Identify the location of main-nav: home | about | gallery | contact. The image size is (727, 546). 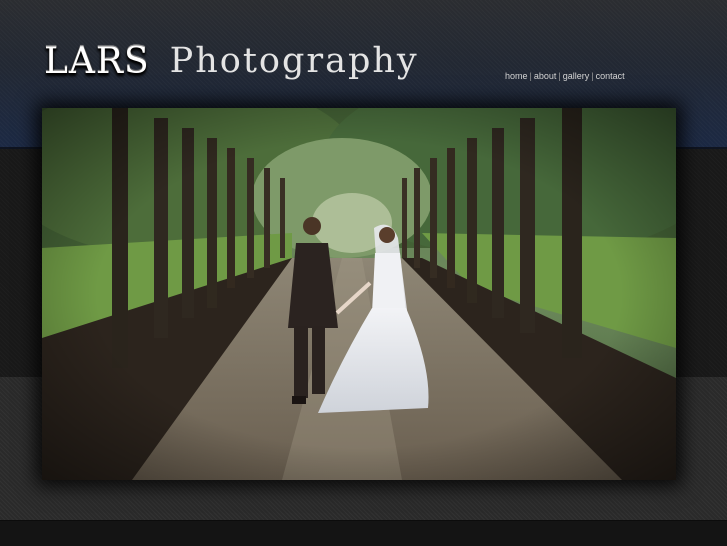
(565, 76).